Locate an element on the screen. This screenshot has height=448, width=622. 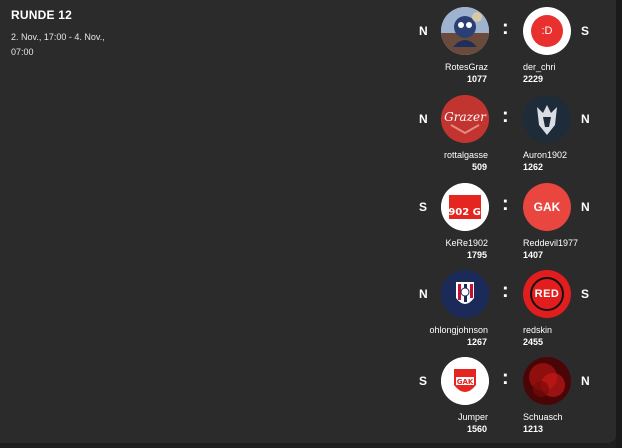
knight-avatar is located at coordinates (547, 119).